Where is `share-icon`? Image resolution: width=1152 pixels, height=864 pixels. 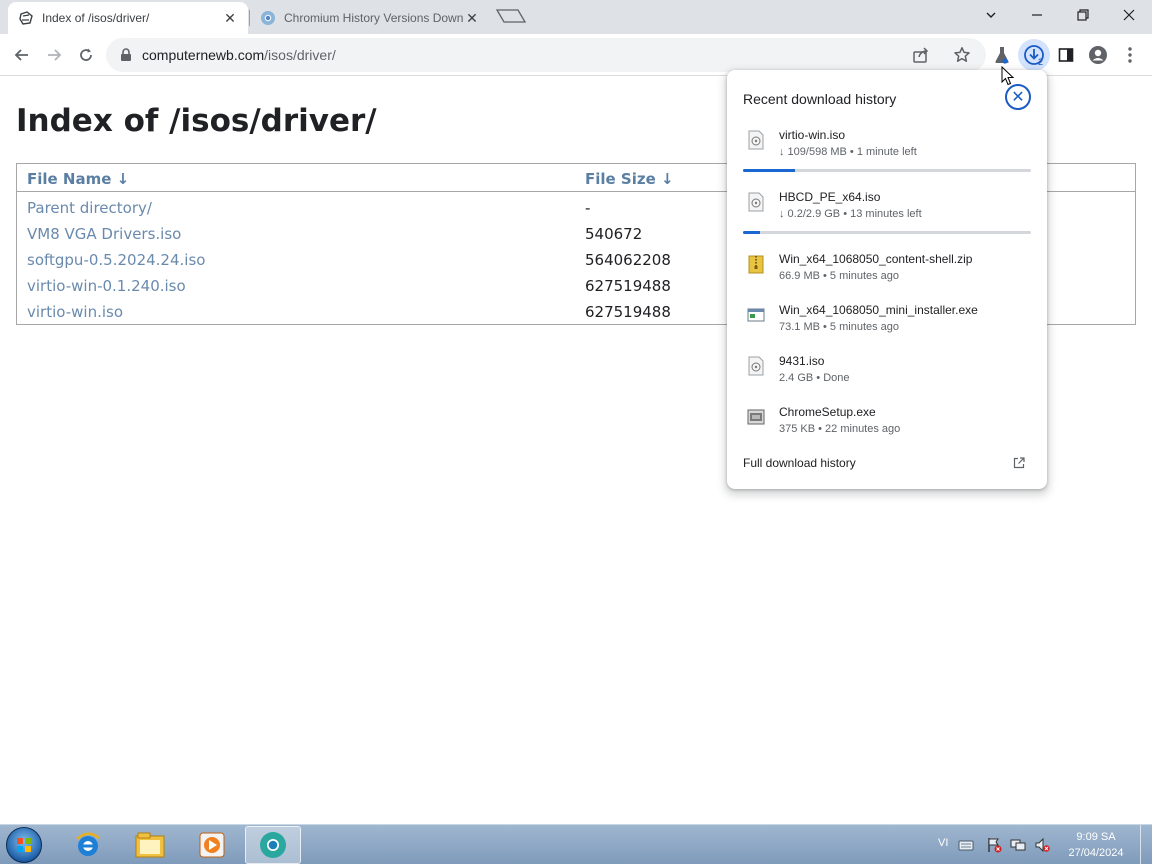 share-icon is located at coordinates (921, 57).